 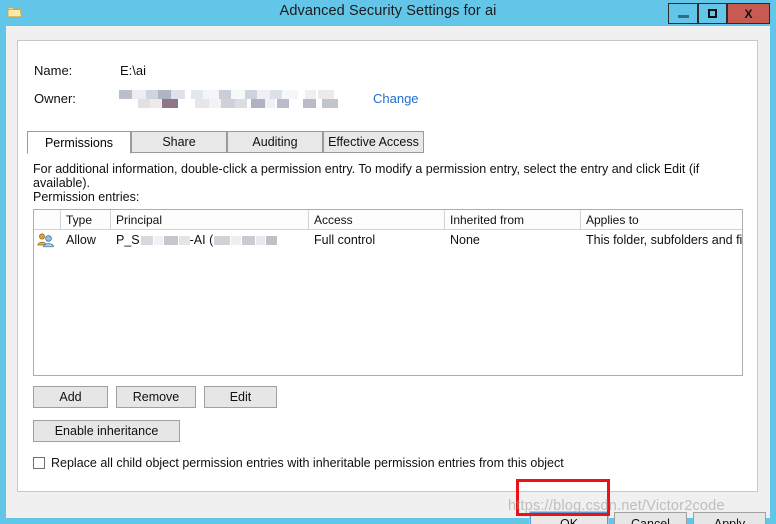 I want to click on owner-value-redacted, so click(x=237, y=99).